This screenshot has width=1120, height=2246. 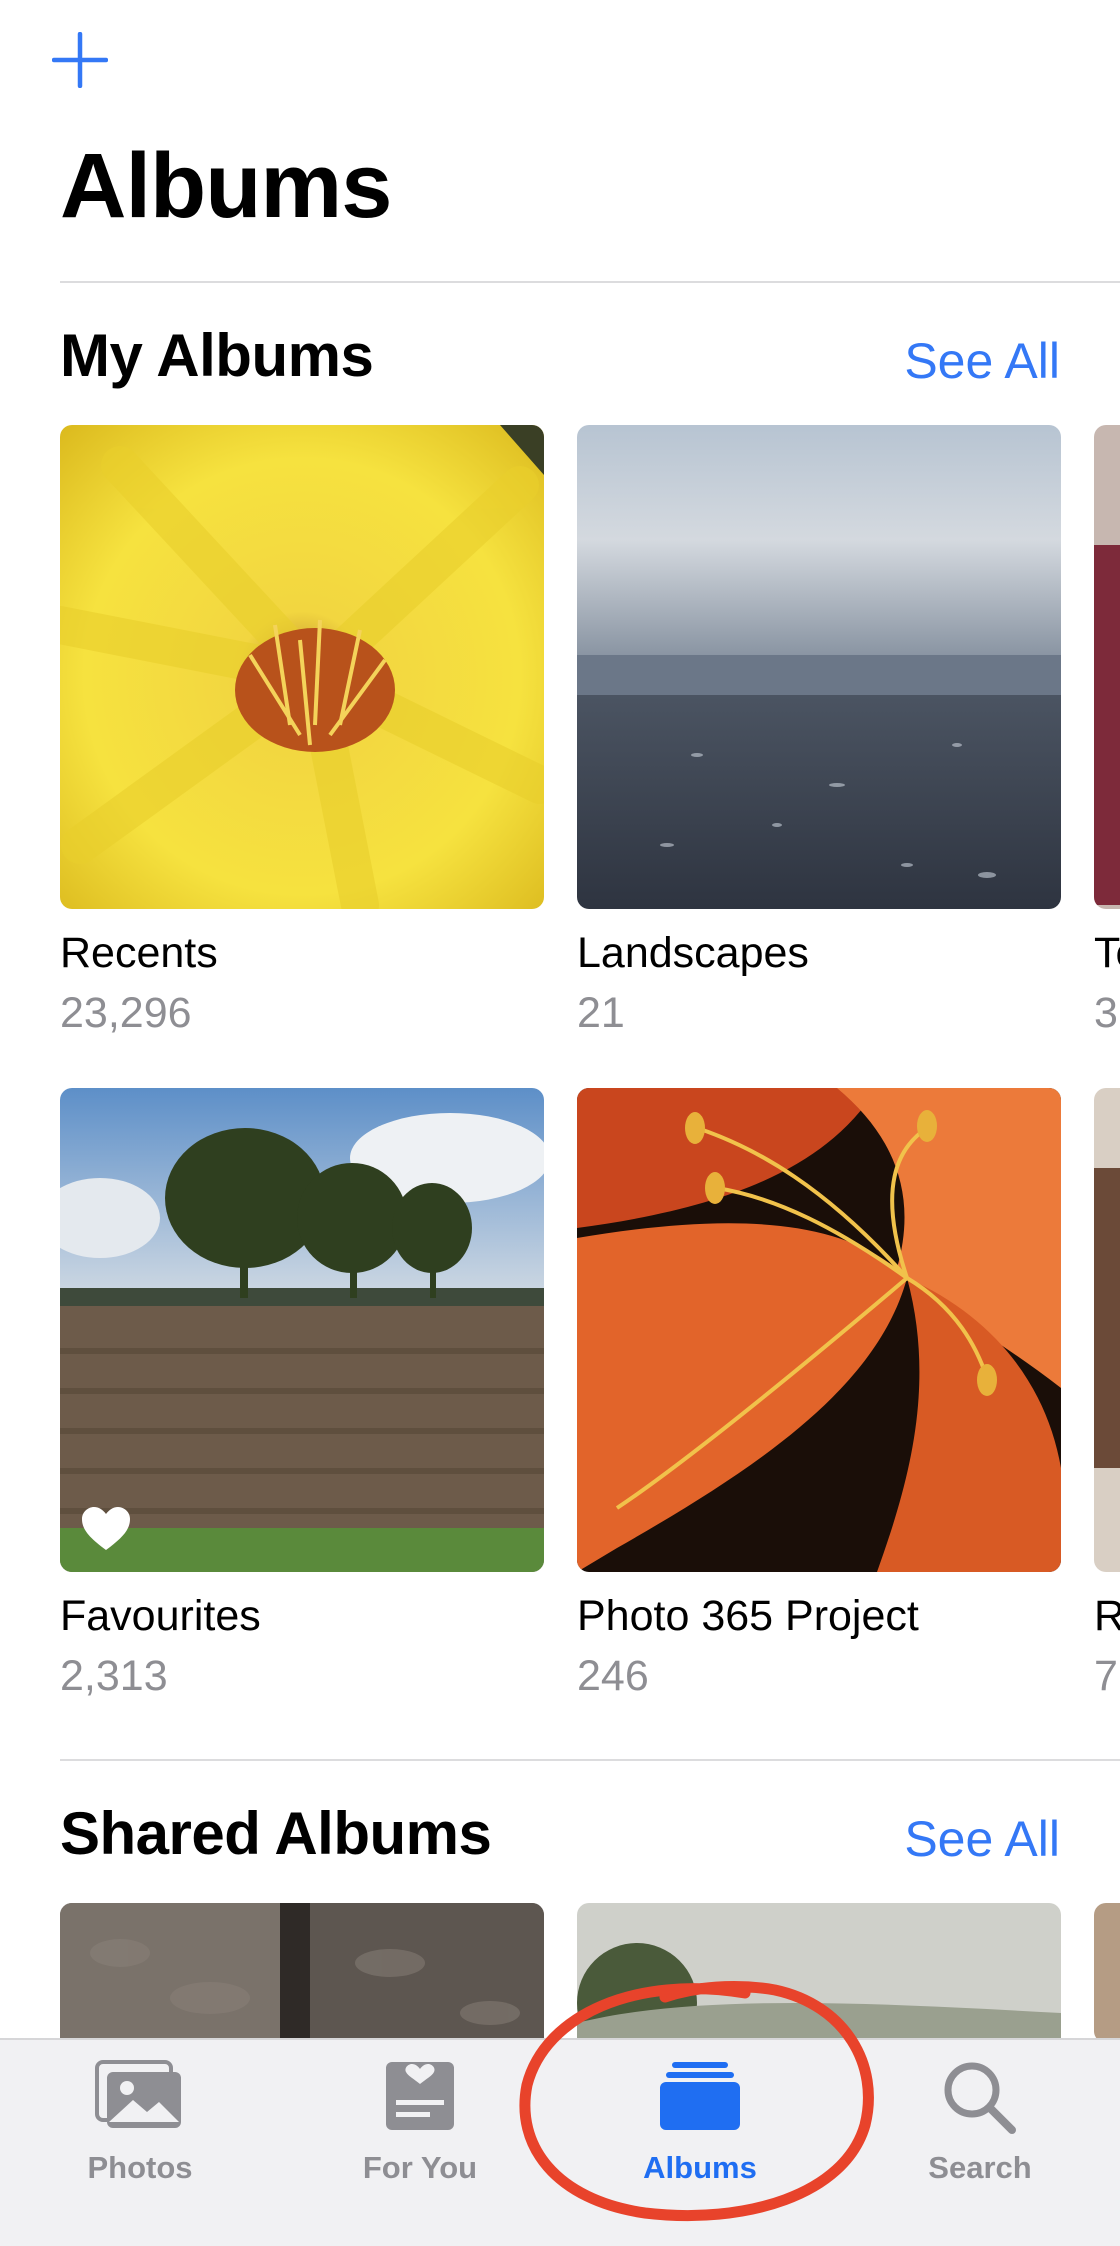 I want to click on tab-label: Search, so click(x=980, y=2167).